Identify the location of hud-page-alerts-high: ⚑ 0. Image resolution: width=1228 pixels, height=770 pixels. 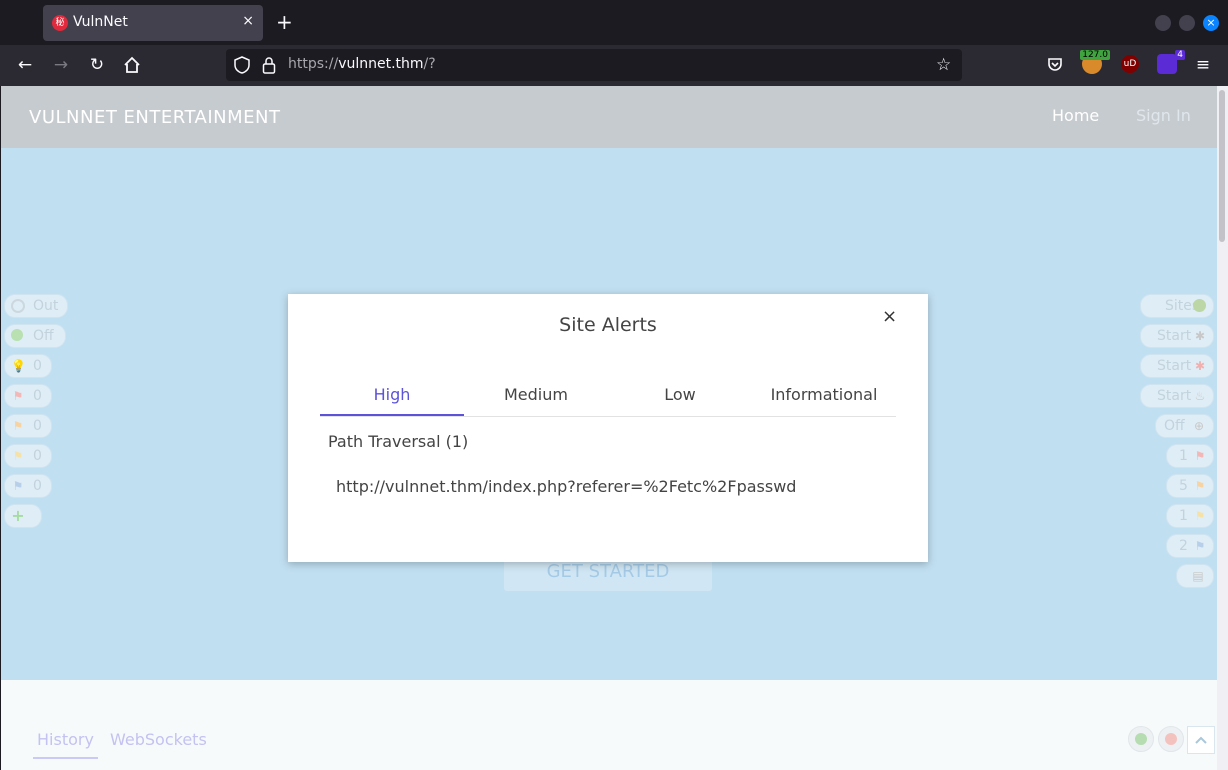
(28, 396).